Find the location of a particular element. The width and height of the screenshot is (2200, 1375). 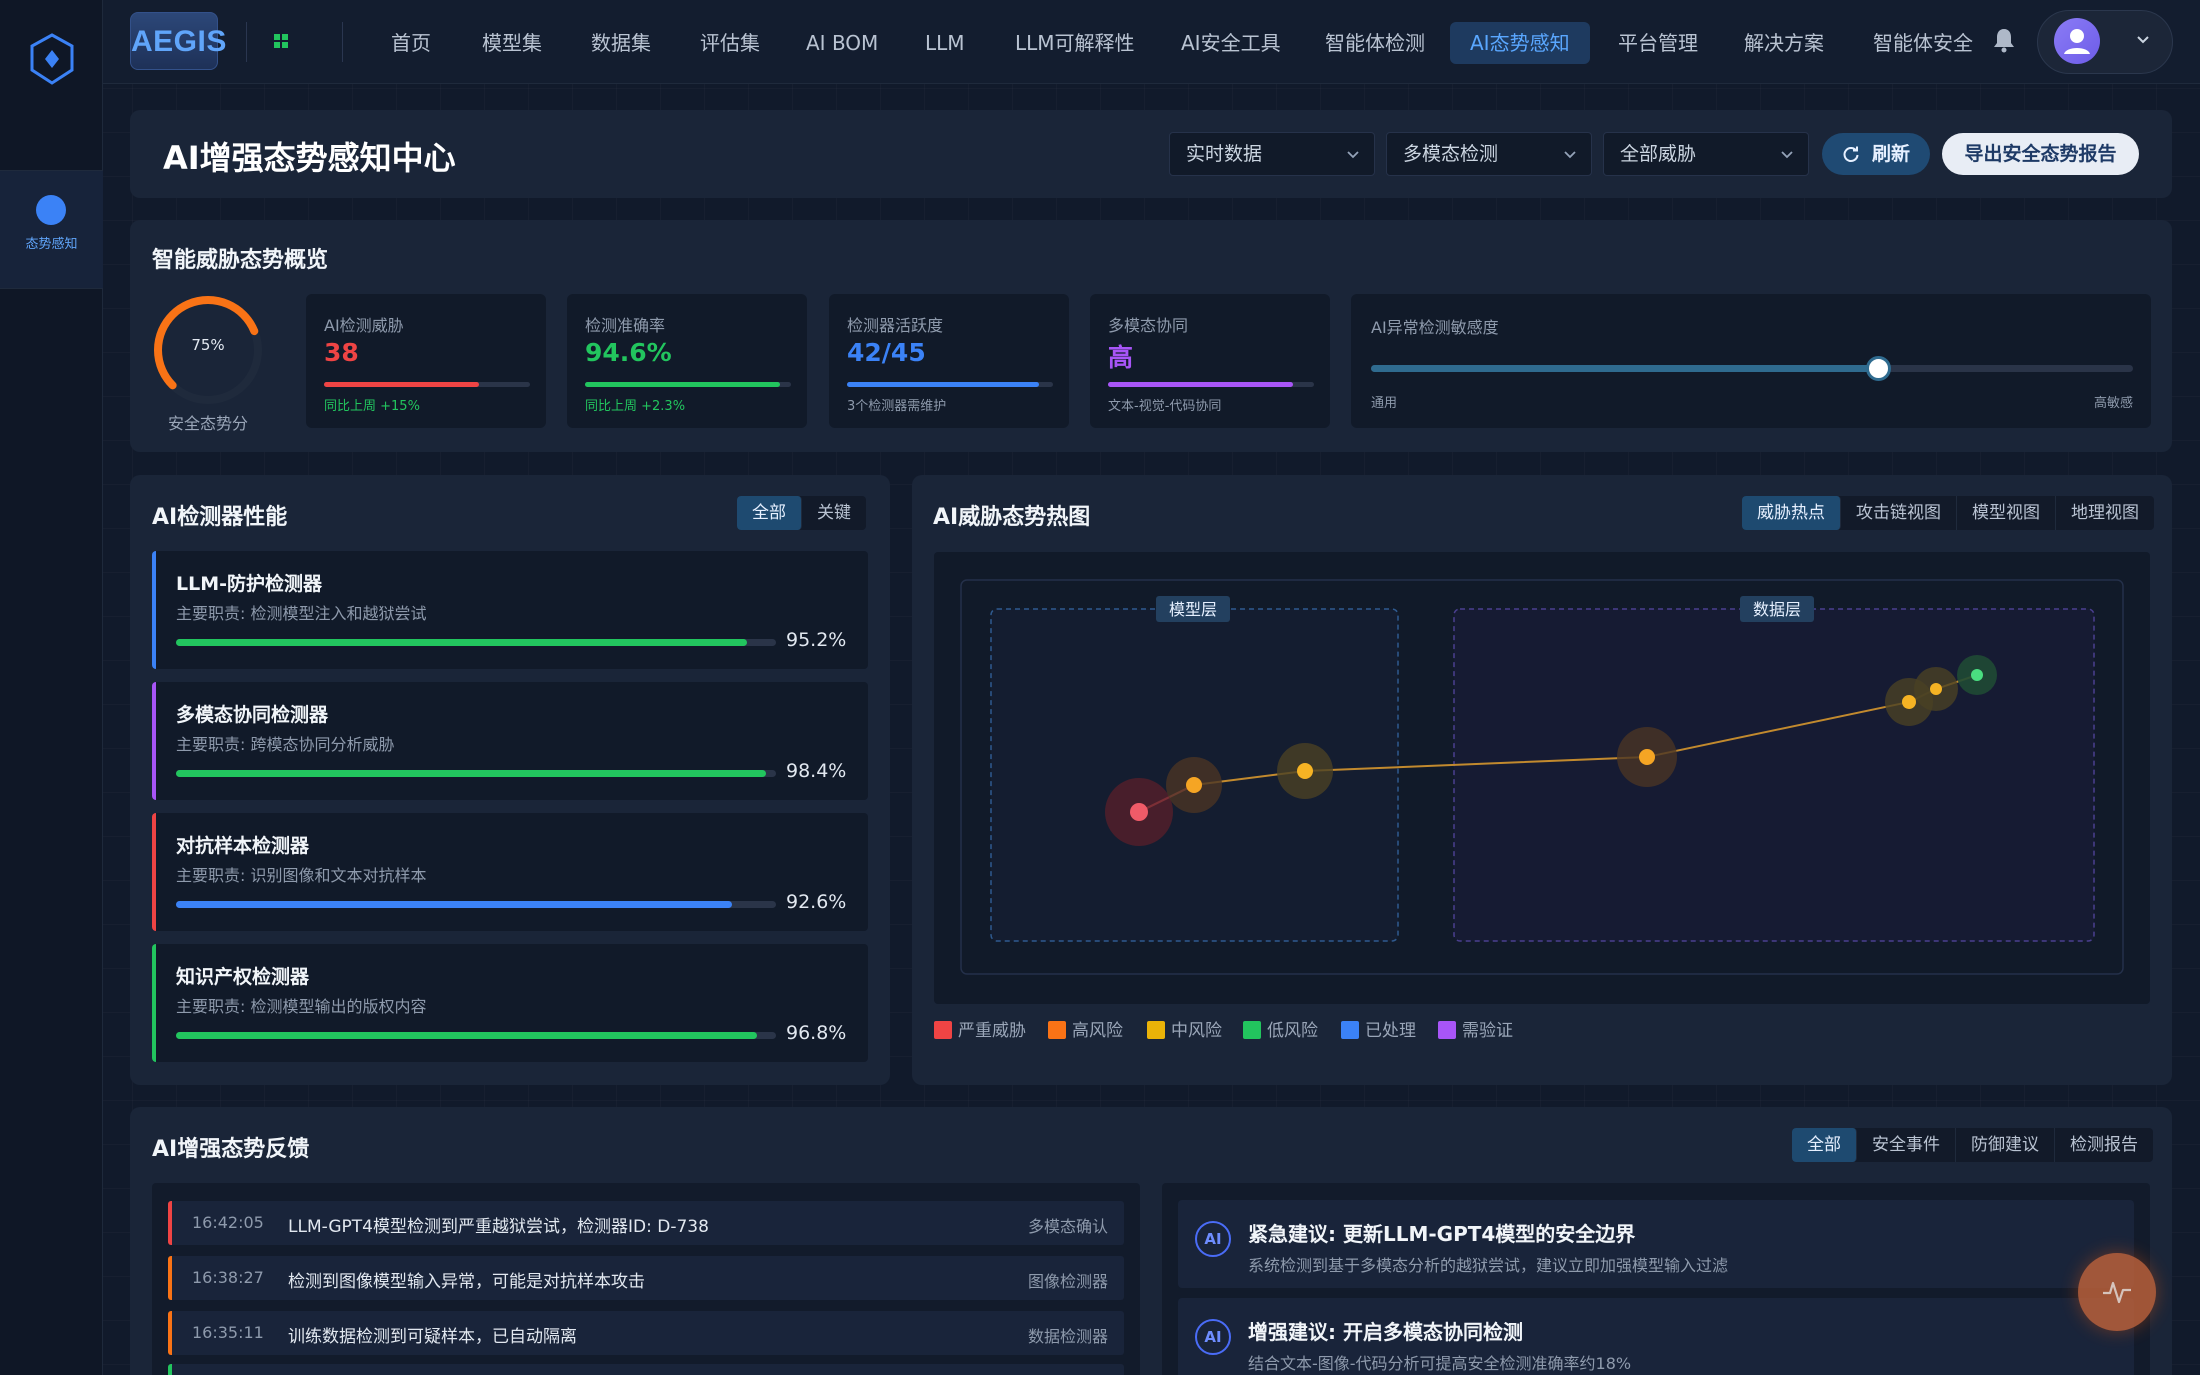

detector-duty: 主要职责: 检测模型输出的版权内容 is located at coordinates (301, 1006).